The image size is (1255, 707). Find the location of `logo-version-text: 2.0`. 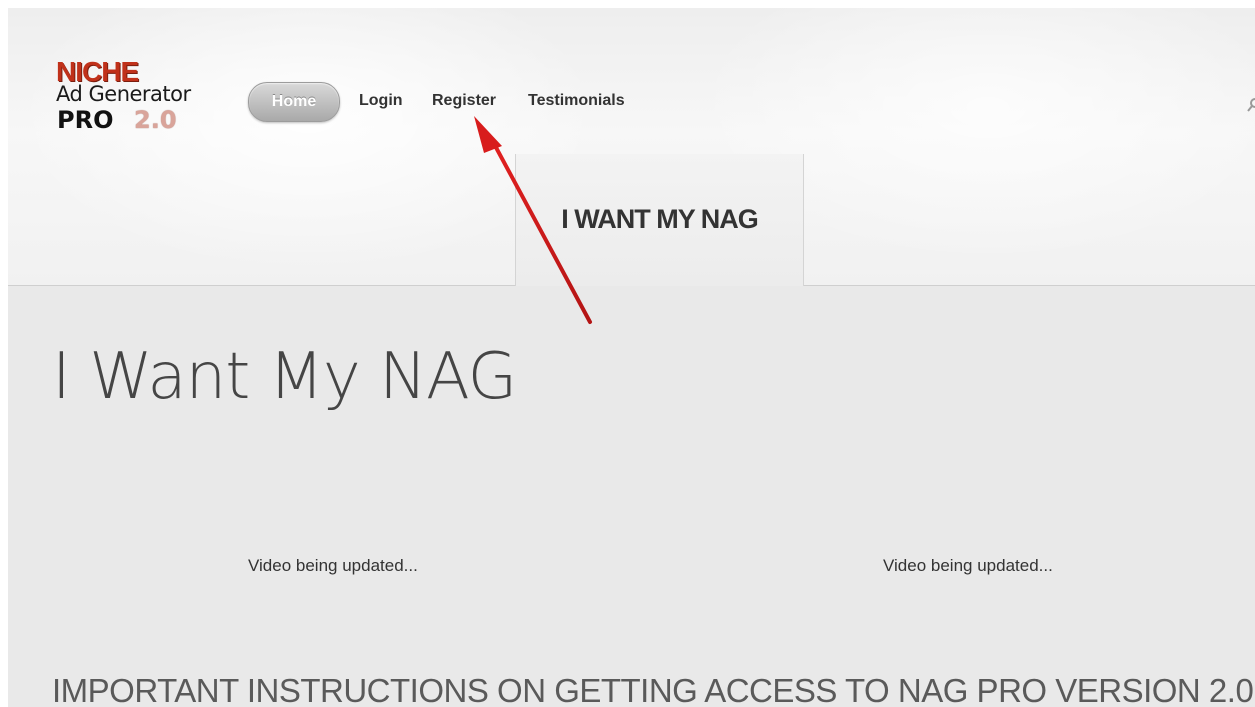

logo-version-text: 2.0 is located at coordinates (155, 120).